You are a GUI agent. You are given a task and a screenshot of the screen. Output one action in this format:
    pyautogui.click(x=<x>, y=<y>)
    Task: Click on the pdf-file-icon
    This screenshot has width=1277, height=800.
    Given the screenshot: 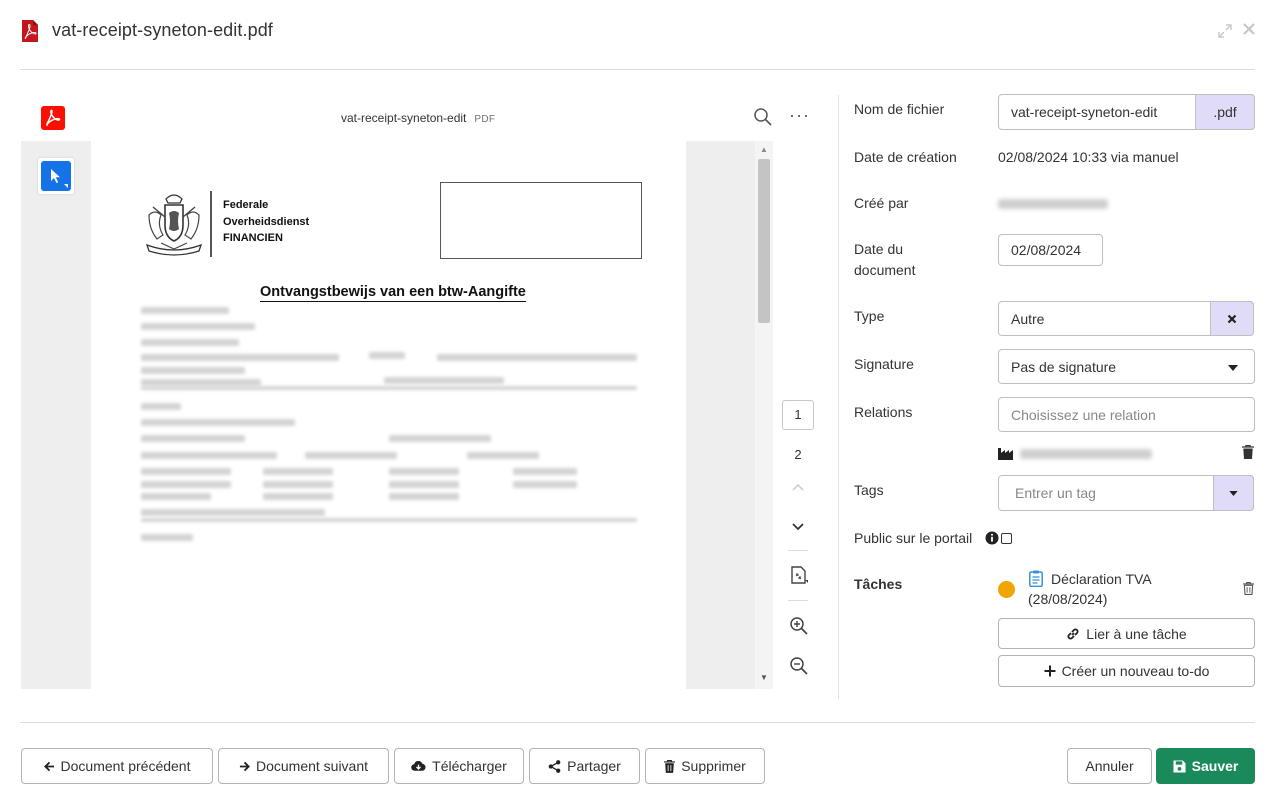 What is the action you would take?
    pyautogui.click(x=30, y=31)
    